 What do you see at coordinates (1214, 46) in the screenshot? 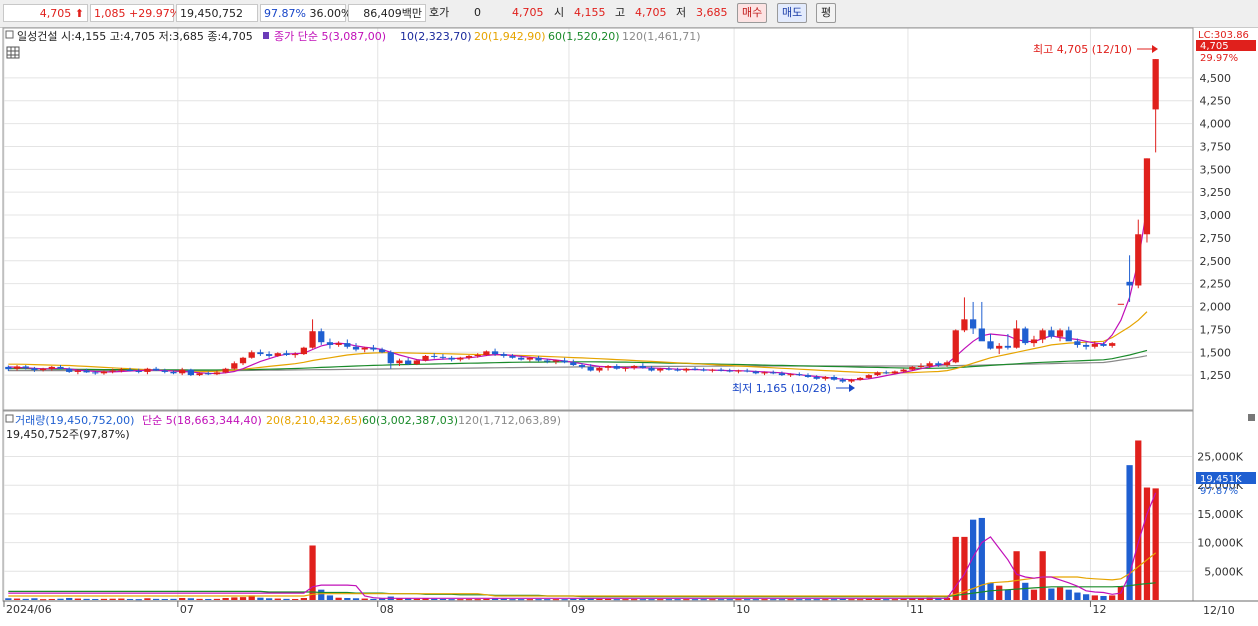
I see `last-price-tag: 4,705` at bounding box center [1214, 46].